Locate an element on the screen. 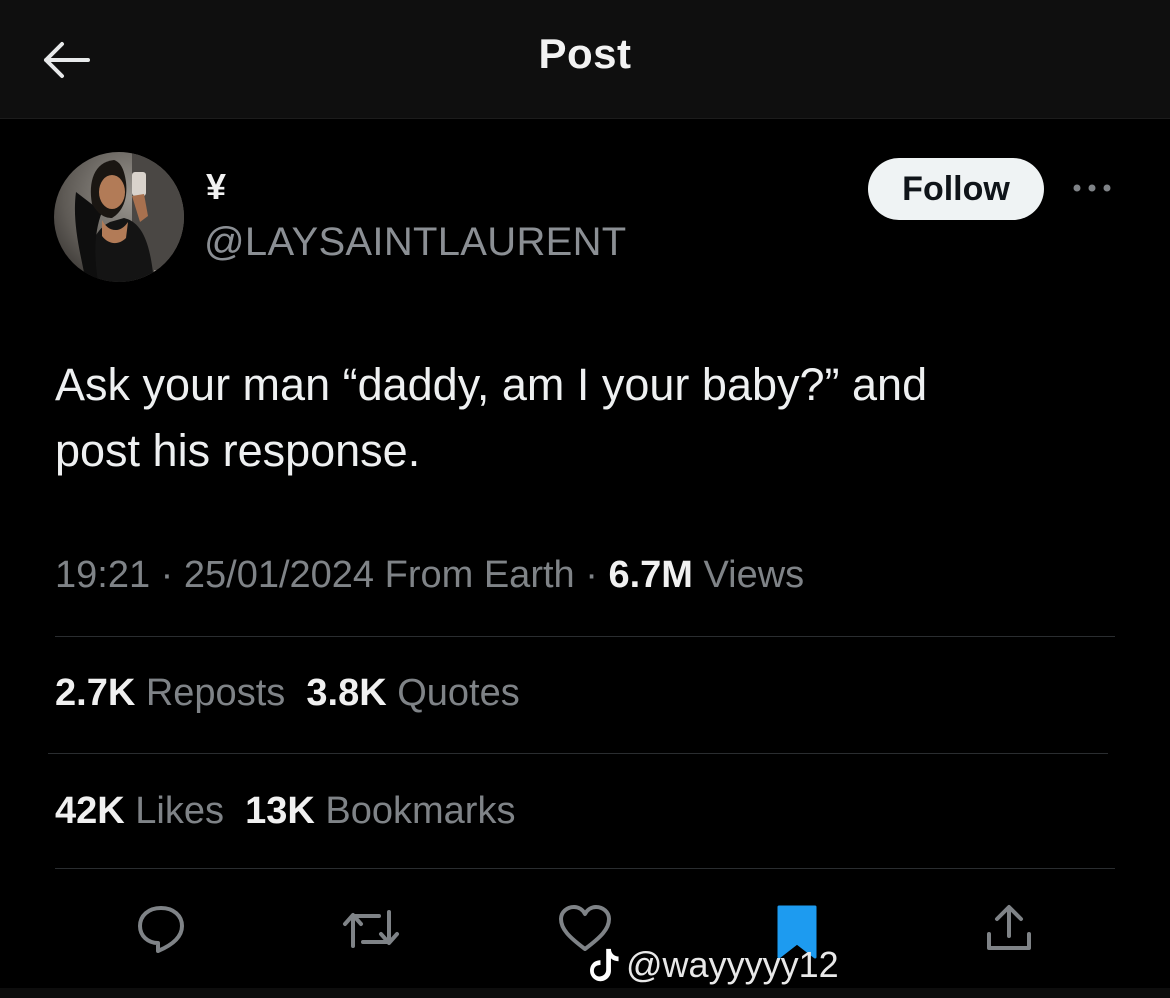 This screenshot has width=1170, height=998. more-horizontal-icon is located at coordinates (1092, 188).